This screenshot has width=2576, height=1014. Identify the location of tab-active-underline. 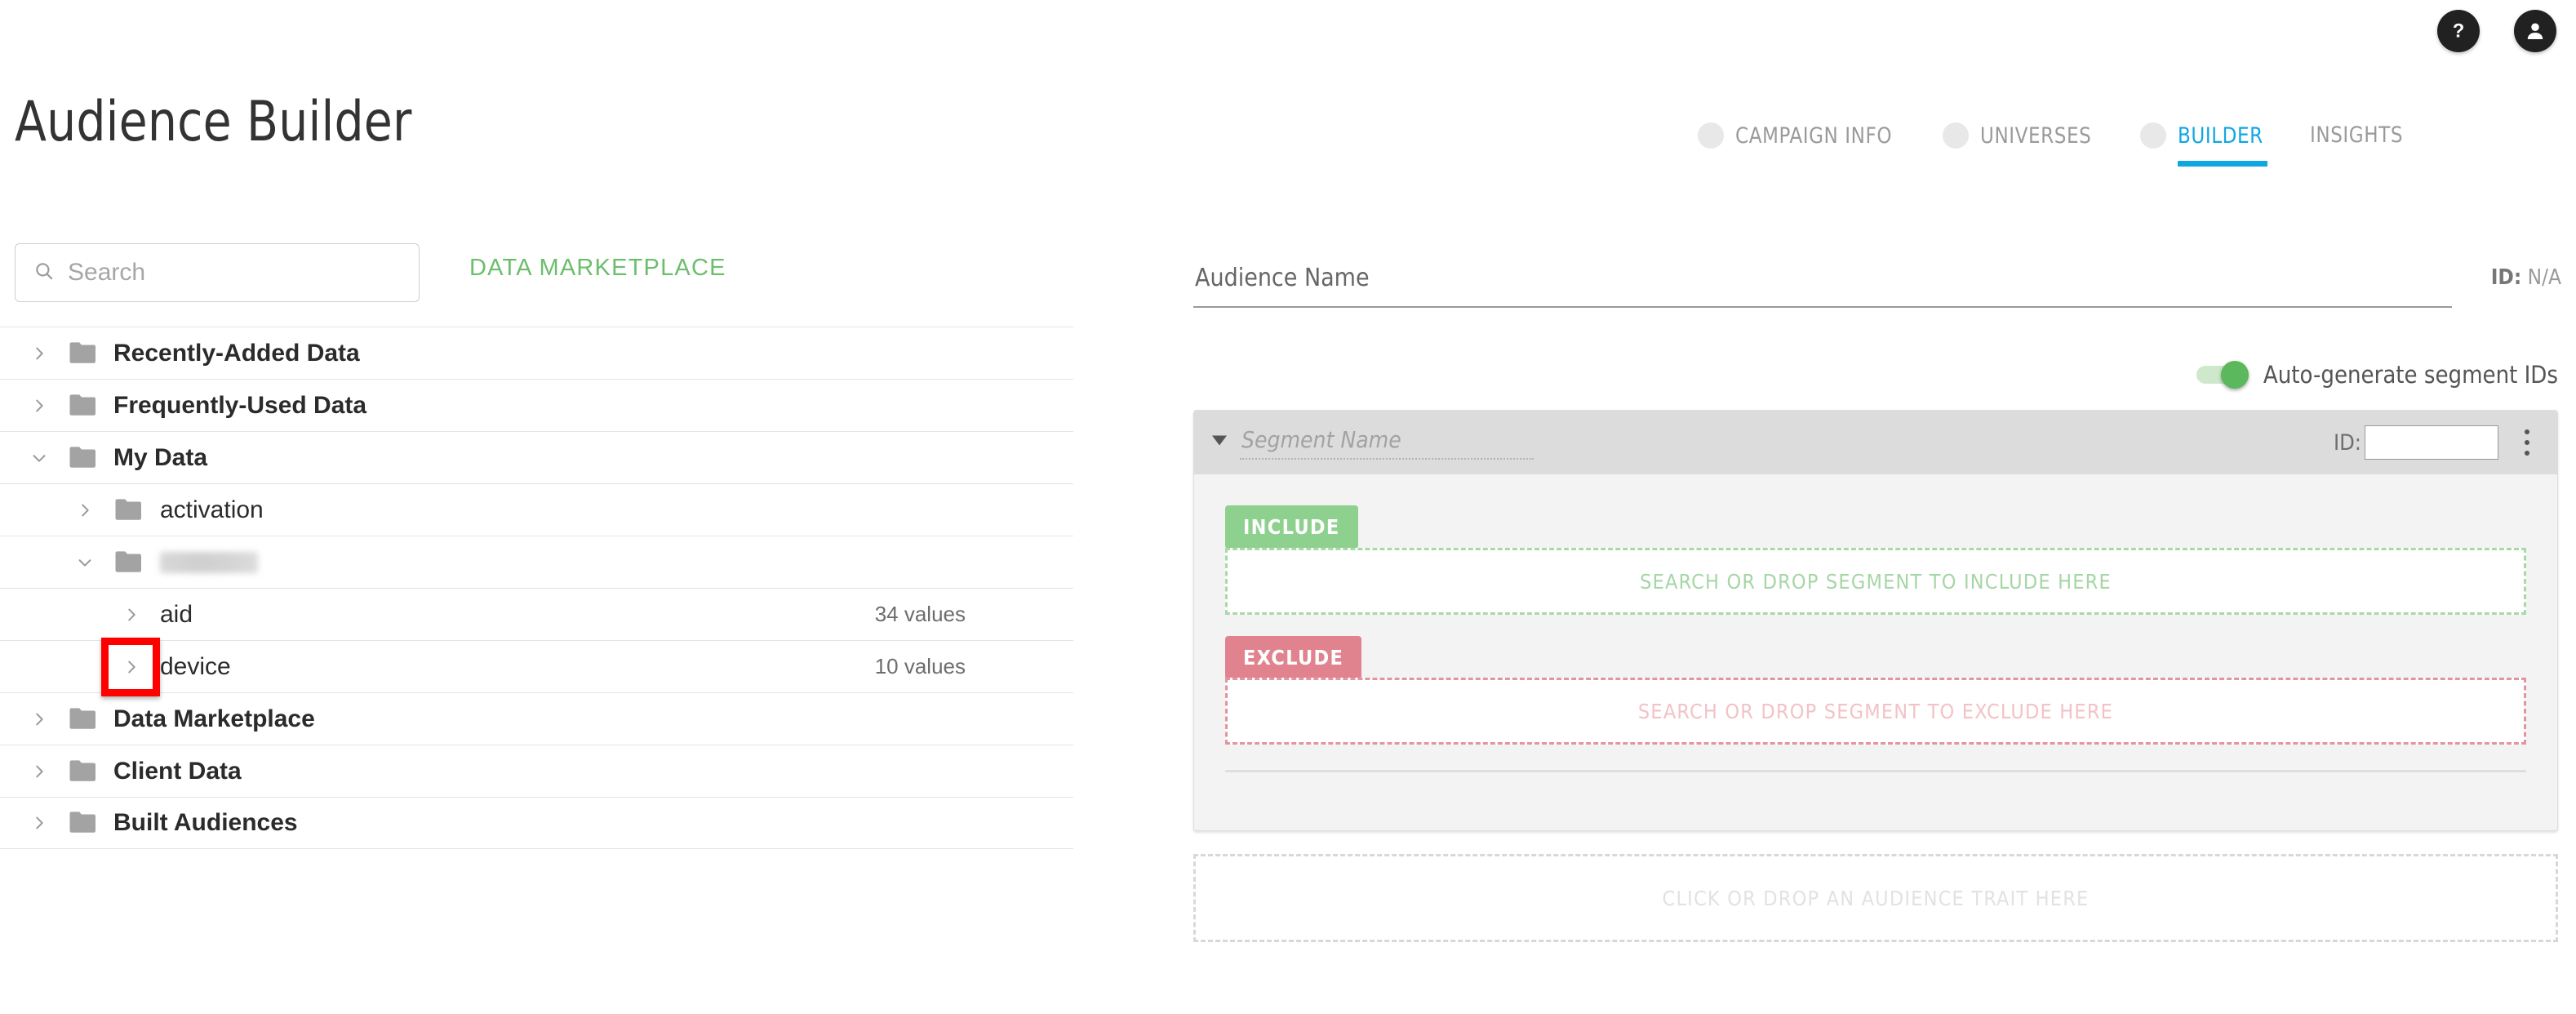
(2222, 164).